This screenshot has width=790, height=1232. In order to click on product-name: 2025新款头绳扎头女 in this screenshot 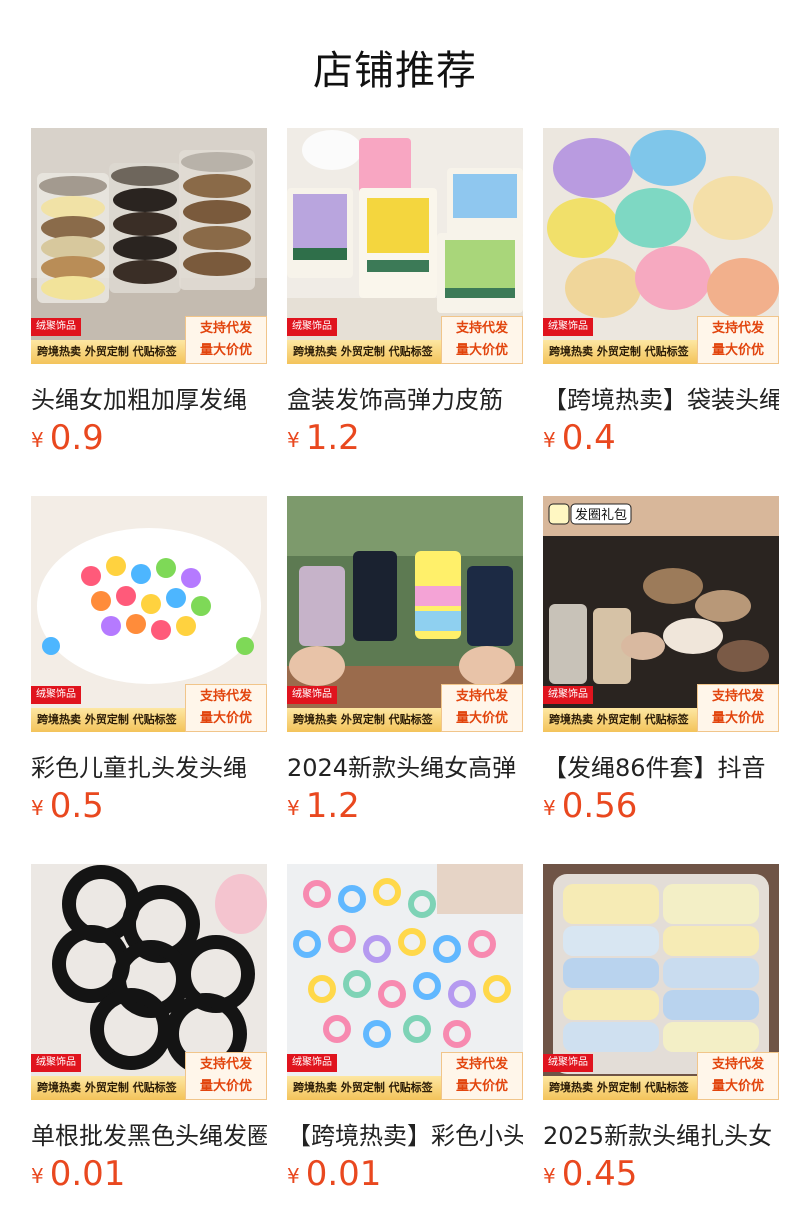, I will do `click(661, 1133)`.